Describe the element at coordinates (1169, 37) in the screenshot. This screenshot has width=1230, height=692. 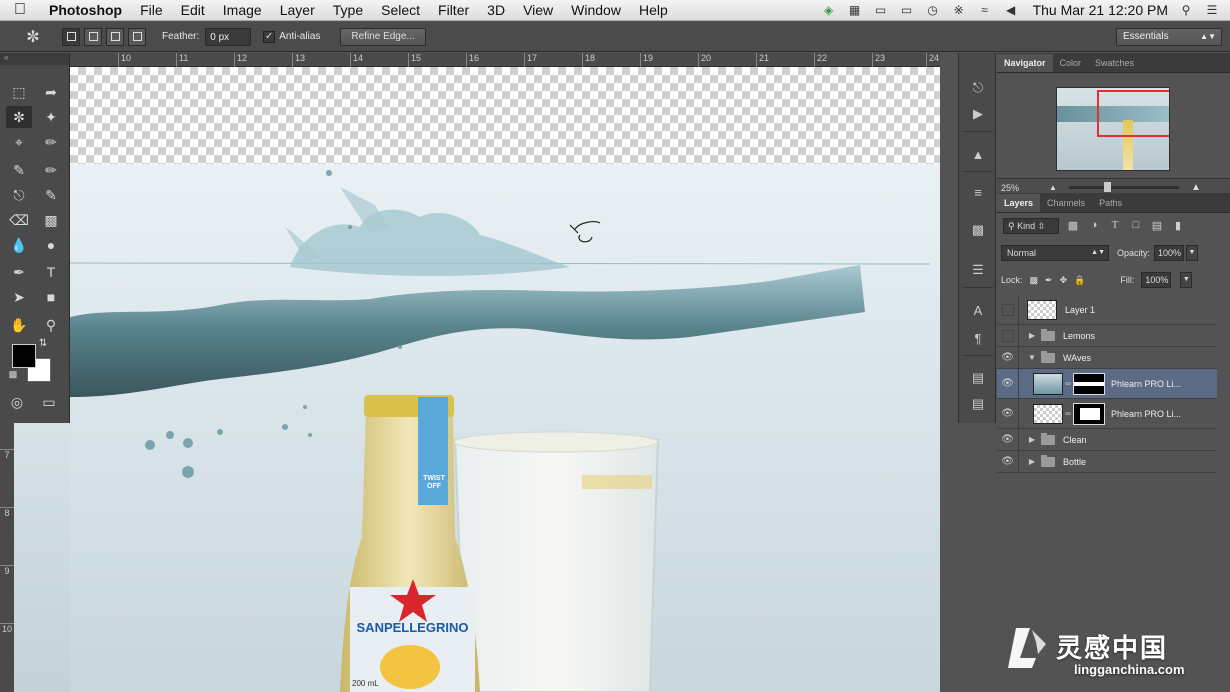
I see `workspace-select: Essentials ▲▼` at that location.